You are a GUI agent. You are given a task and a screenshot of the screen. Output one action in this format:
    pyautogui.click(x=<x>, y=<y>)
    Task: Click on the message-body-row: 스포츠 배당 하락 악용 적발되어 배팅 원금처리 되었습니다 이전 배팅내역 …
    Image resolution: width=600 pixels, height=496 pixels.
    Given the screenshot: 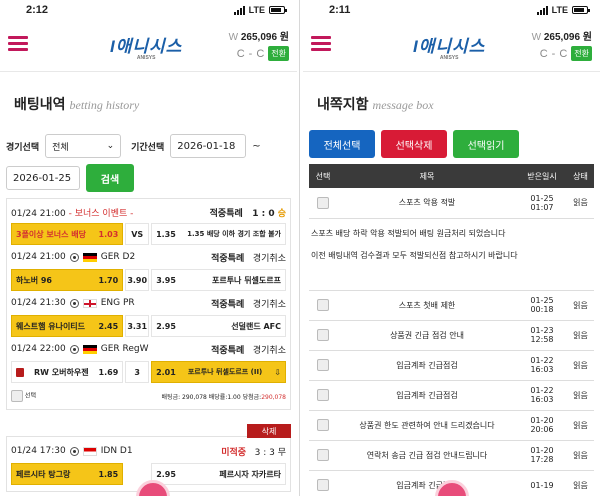 What is the action you would take?
    pyautogui.click(x=451, y=254)
    